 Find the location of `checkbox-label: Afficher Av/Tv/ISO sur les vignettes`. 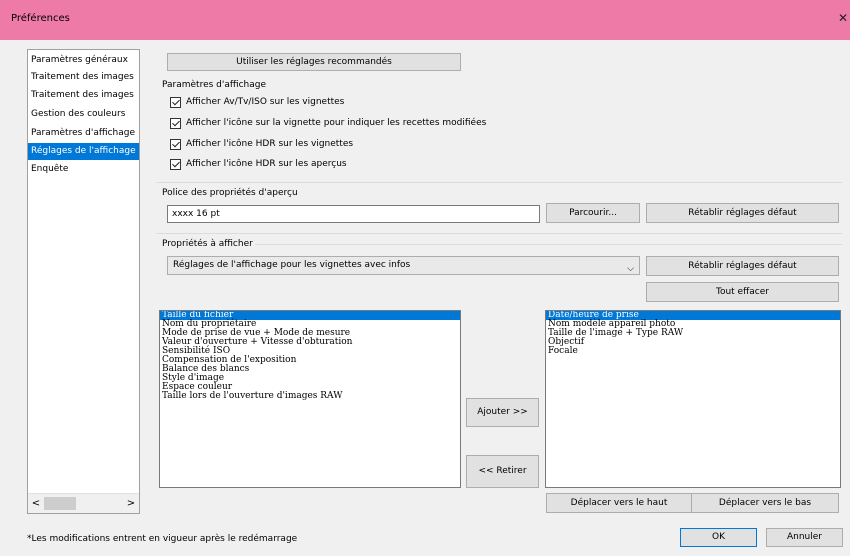

checkbox-label: Afficher Av/Tv/ISO sur les vignettes is located at coordinates (265, 102).